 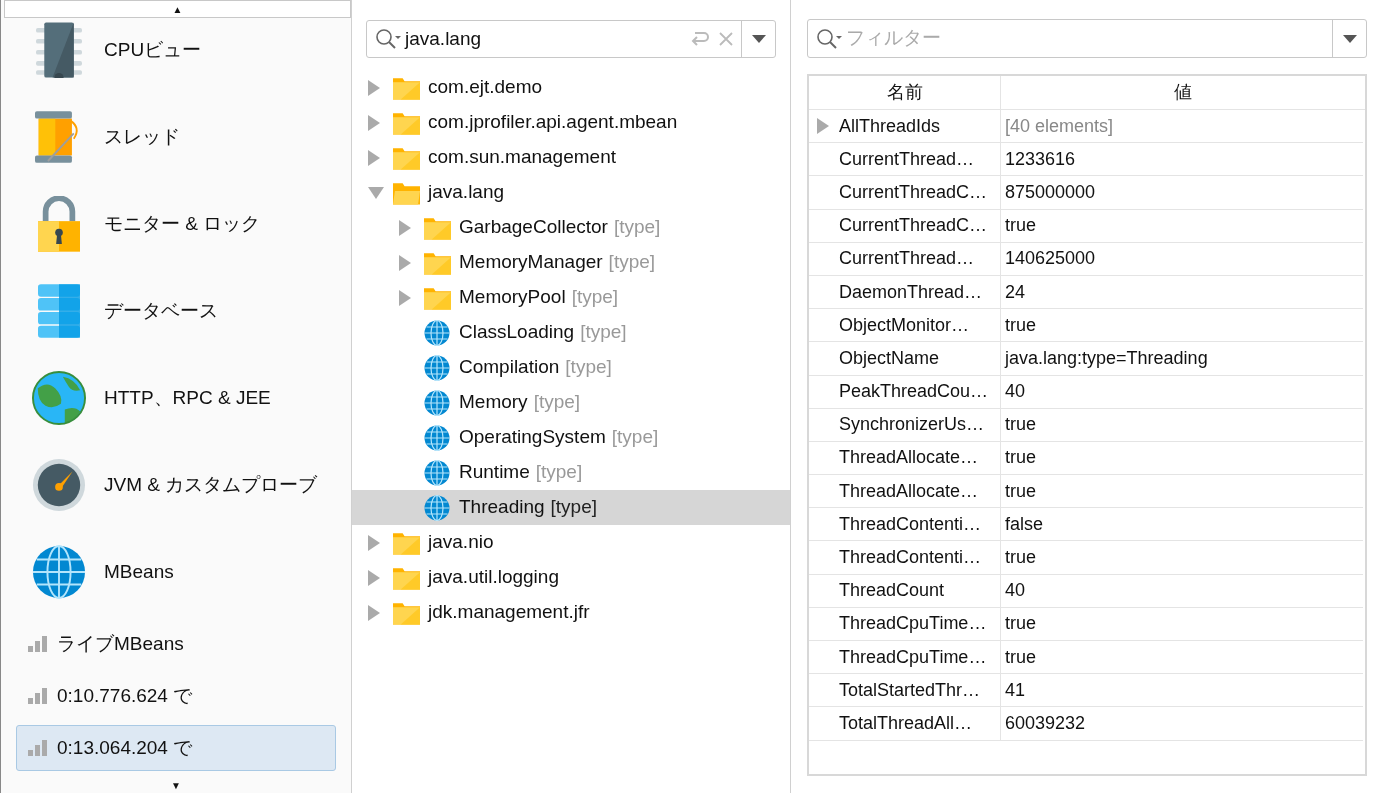 I want to click on earth-icon, so click(x=59, y=398).